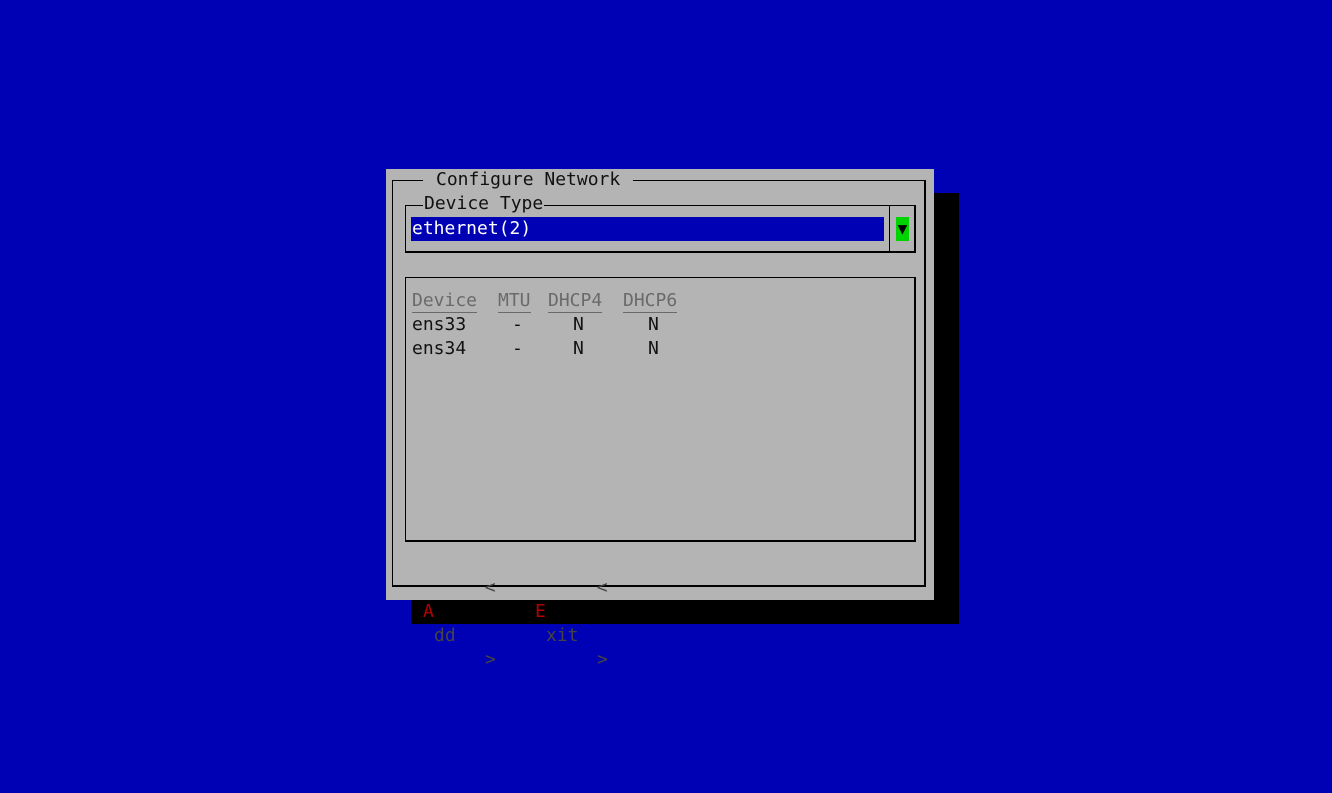 The height and width of the screenshot is (793, 1332). I want to click on button-bar: < A dd > < E xit >, so click(503, 611).